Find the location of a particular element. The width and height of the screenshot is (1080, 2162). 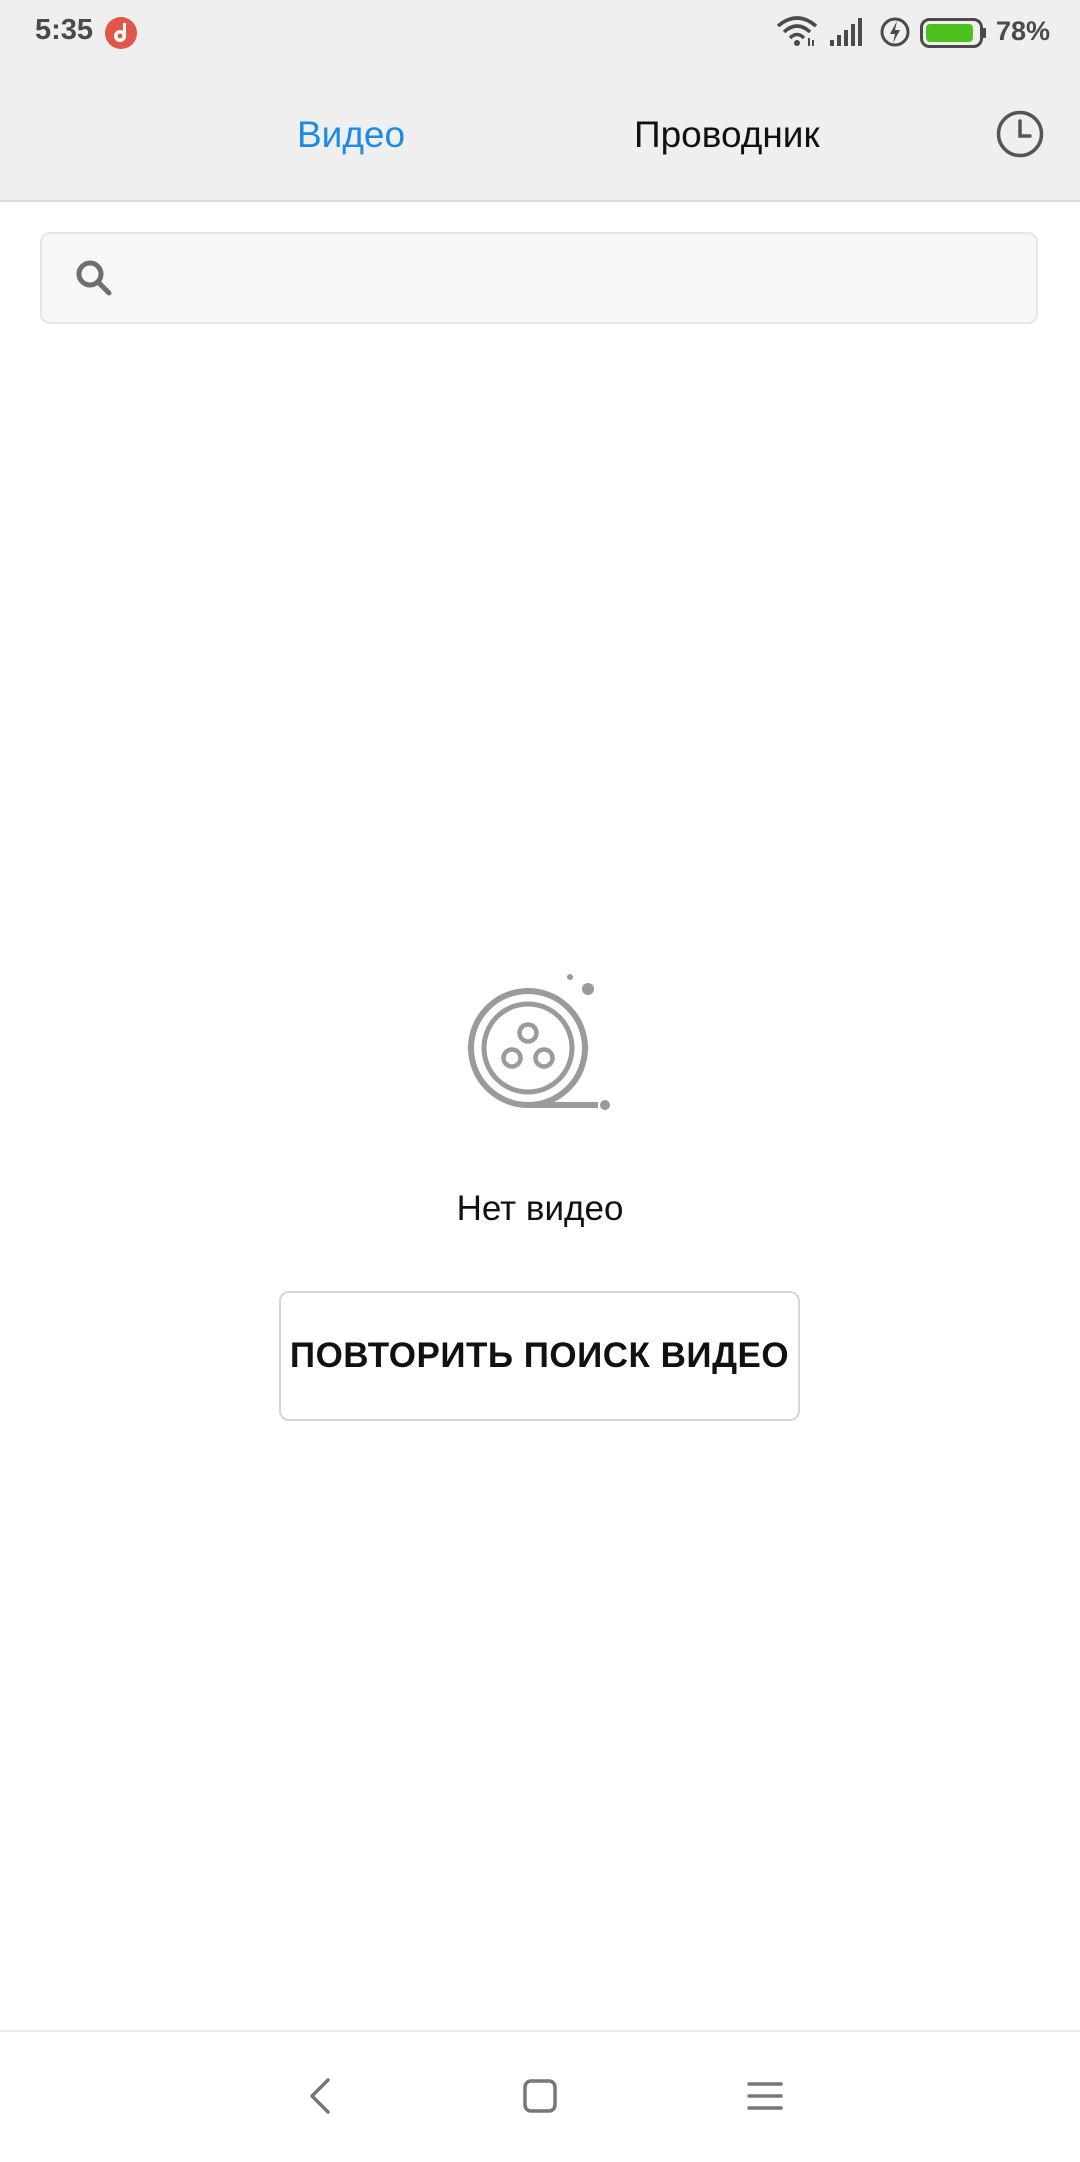

battery-percent: 78% is located at coordinates (1023, 31).